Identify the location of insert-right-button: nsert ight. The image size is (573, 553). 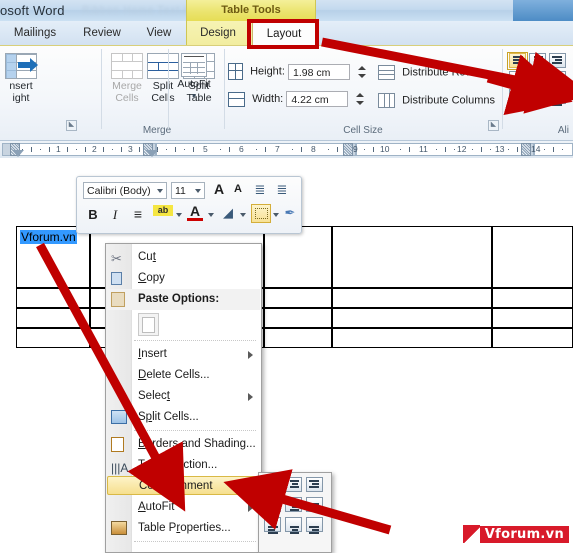
(22, 77).